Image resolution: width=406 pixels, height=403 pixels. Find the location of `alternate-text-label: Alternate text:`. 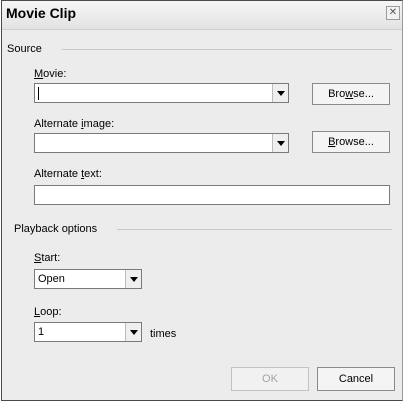

alternate-text-label: Alternate text: is located at coordinates (68, 174).